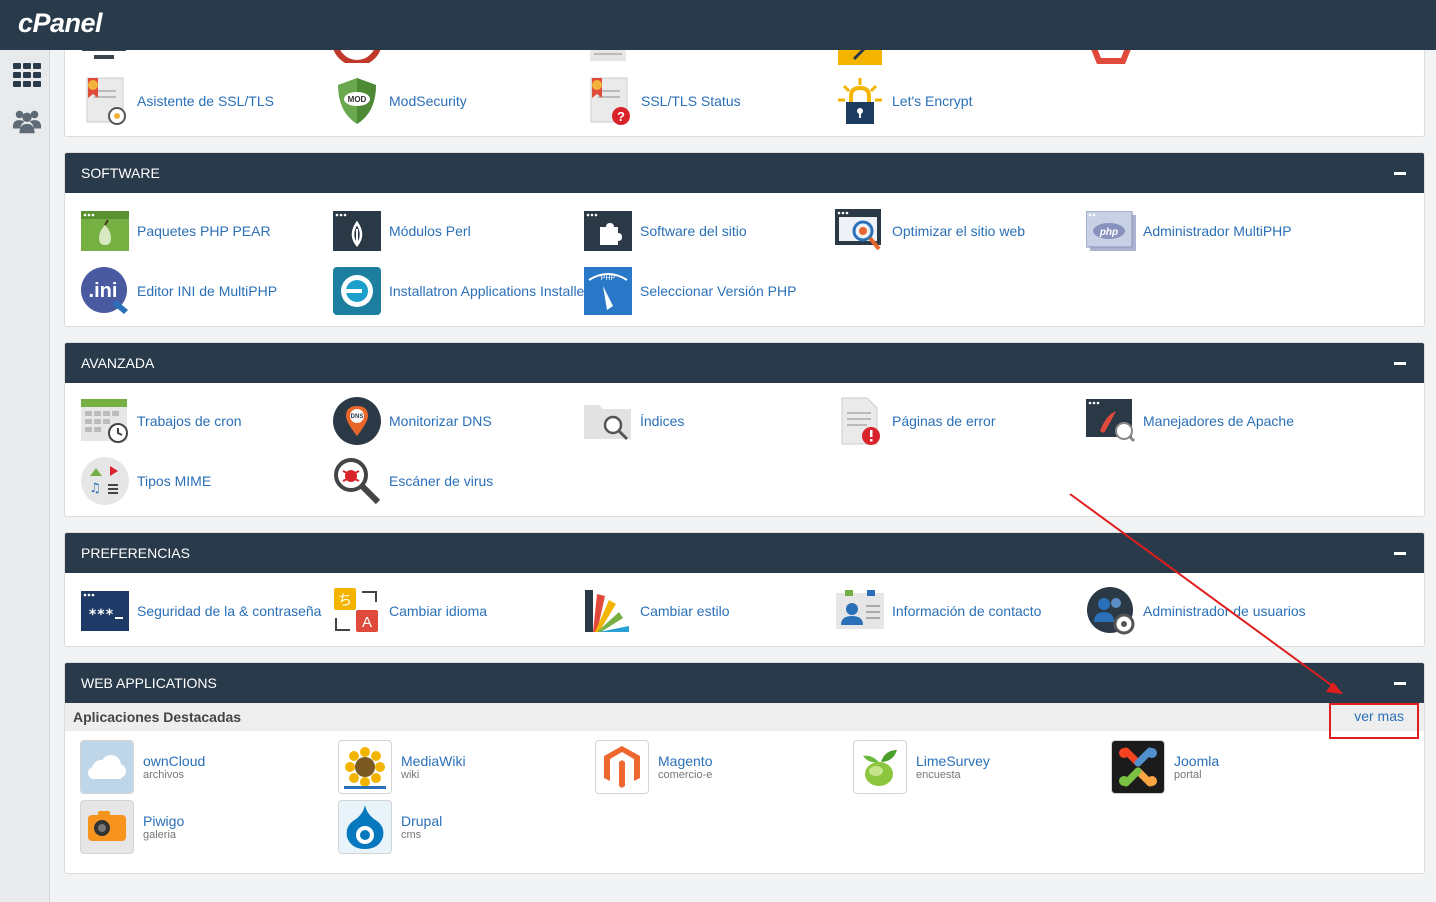 Image resolution: width=1436 pixels, height=902 pixels. What do you see at coordinates (365, 827) in the screenshot?
I see `drupal-icon` at bounding box center [365, 827].